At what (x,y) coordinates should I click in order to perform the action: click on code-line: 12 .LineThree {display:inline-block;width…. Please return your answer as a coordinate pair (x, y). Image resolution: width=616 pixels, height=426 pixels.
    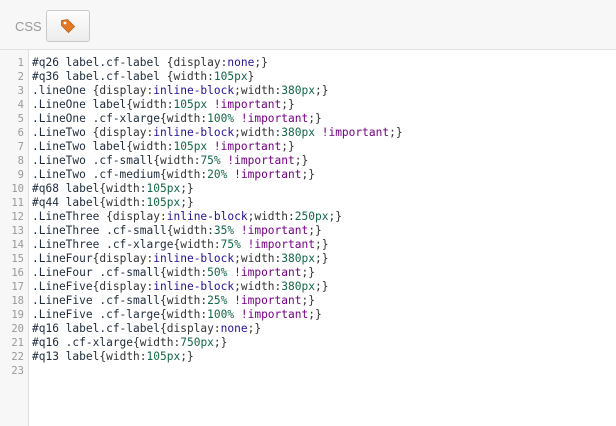
    Looking at the image, I should click on (308, 217).